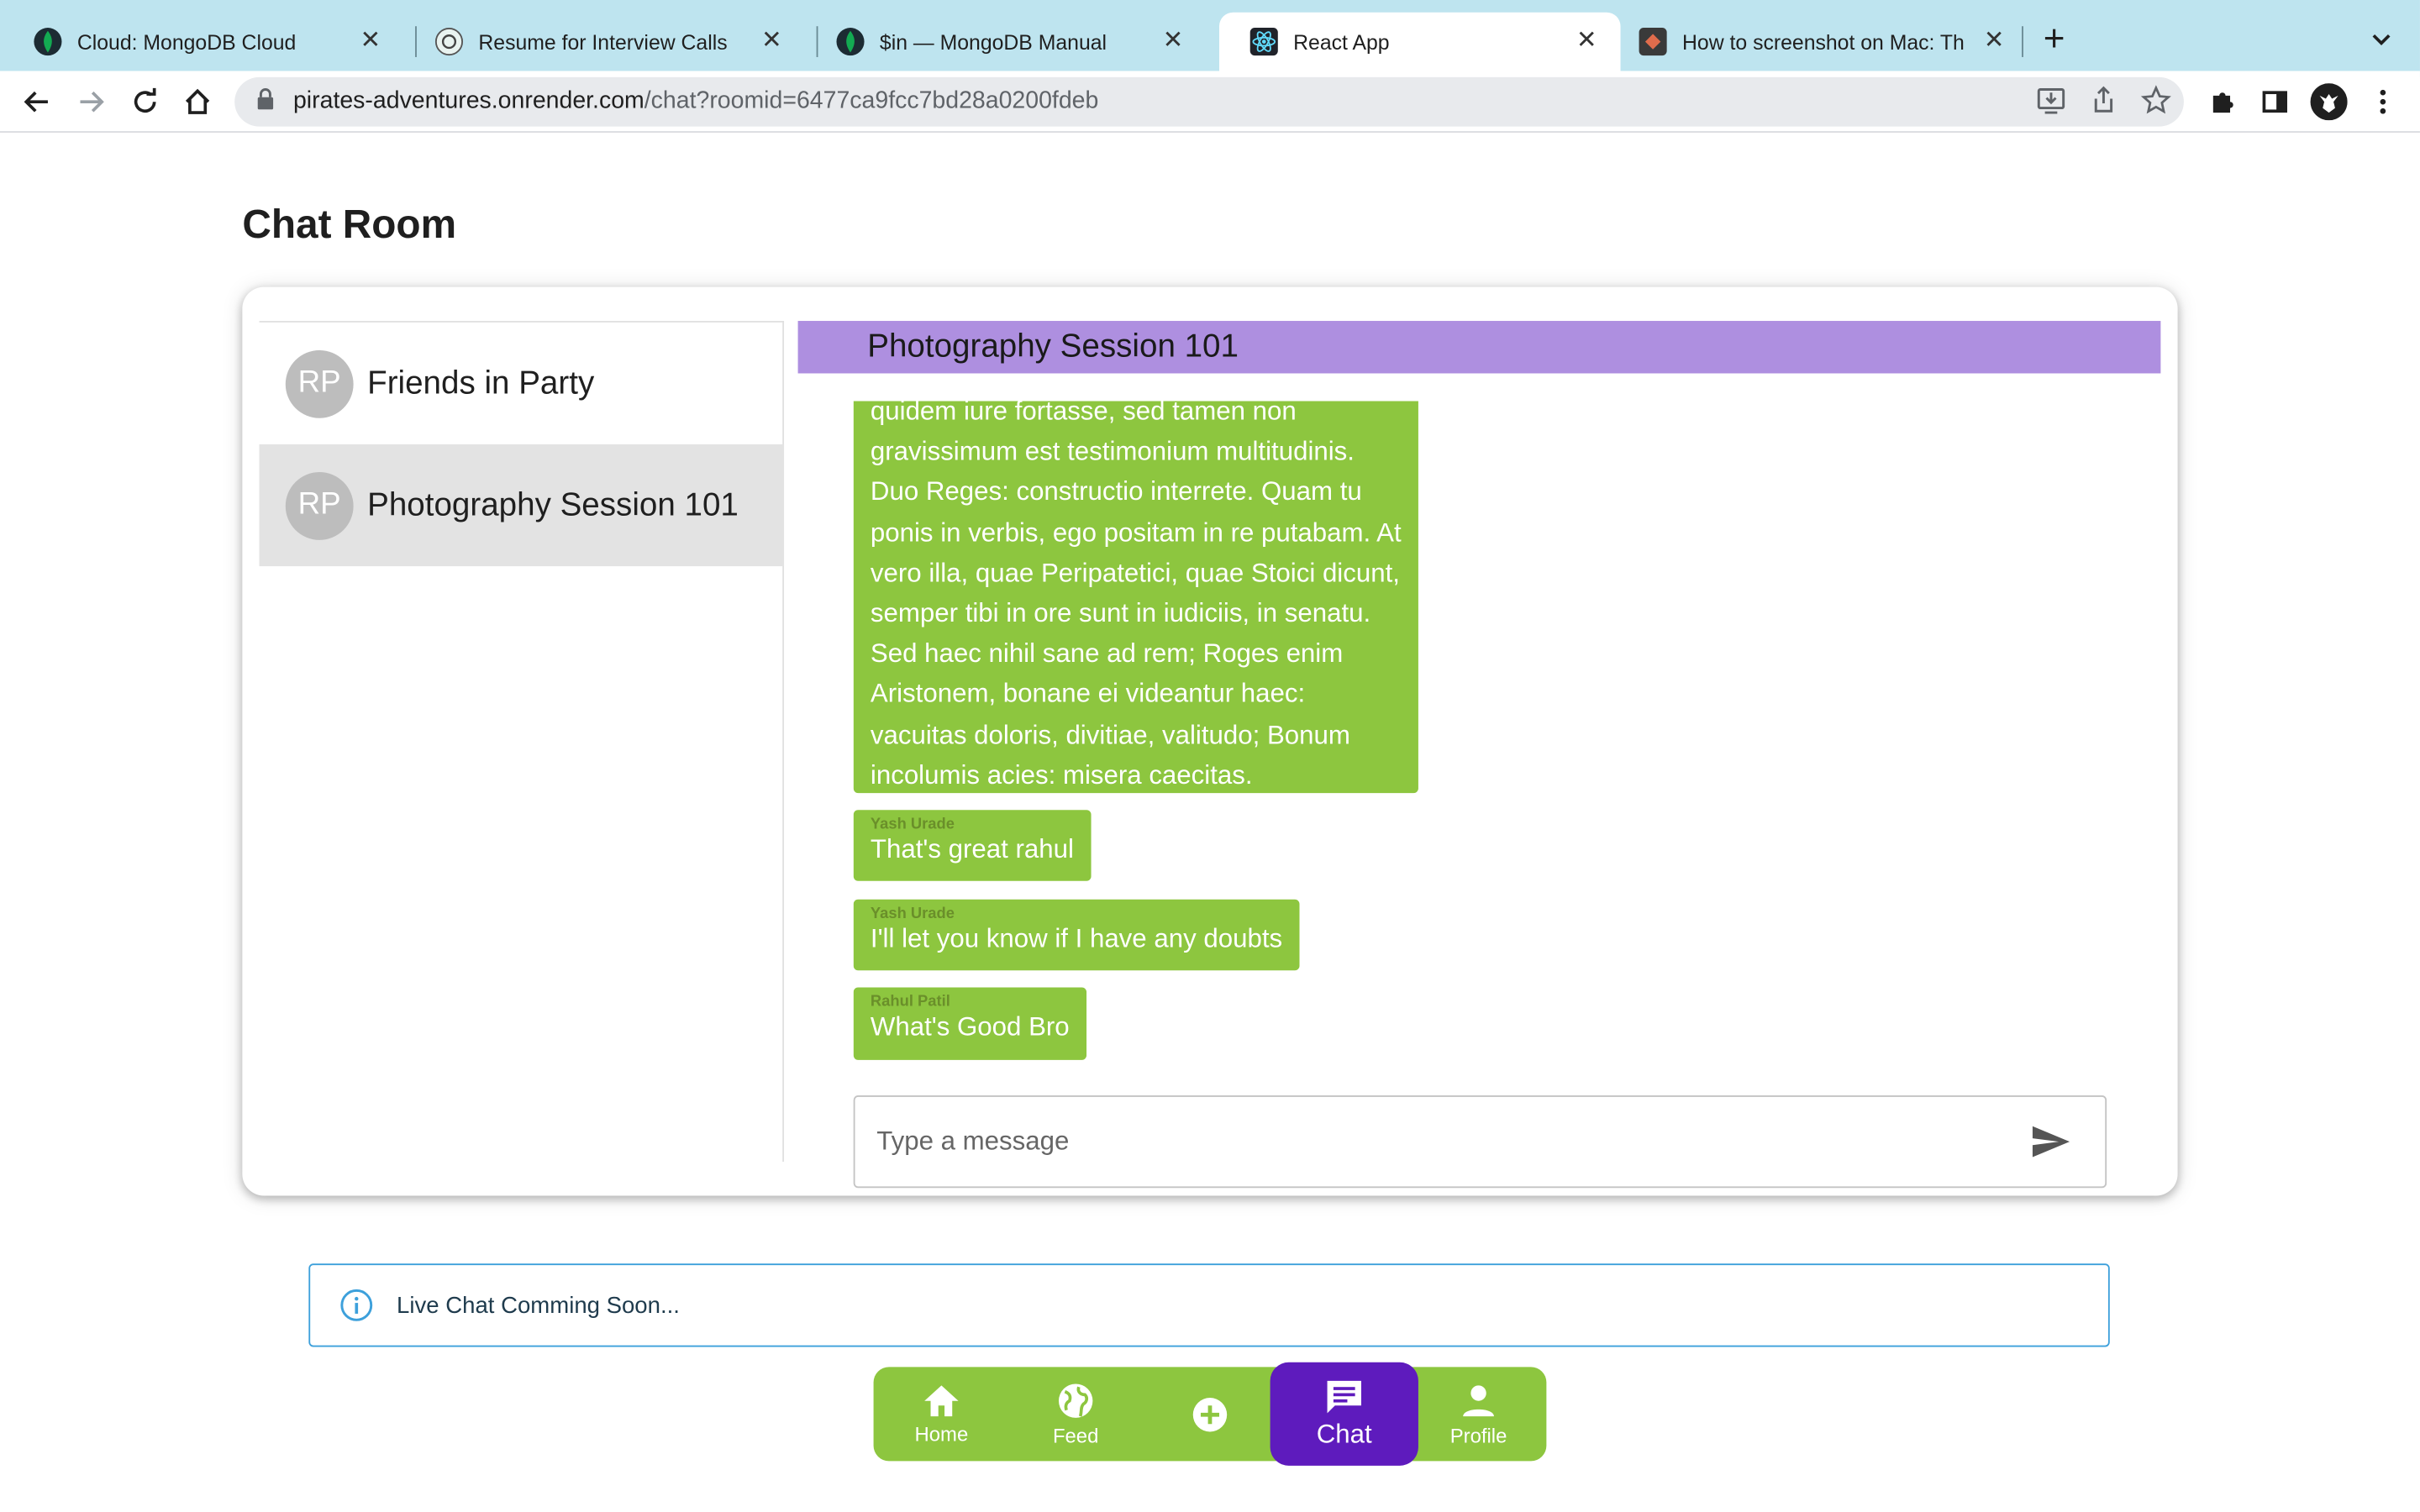 This screenshot has width=2420, height=1512. I want to click on browser-tab: How to screenshot on Mac: Th ✕, so click(1818, 42).